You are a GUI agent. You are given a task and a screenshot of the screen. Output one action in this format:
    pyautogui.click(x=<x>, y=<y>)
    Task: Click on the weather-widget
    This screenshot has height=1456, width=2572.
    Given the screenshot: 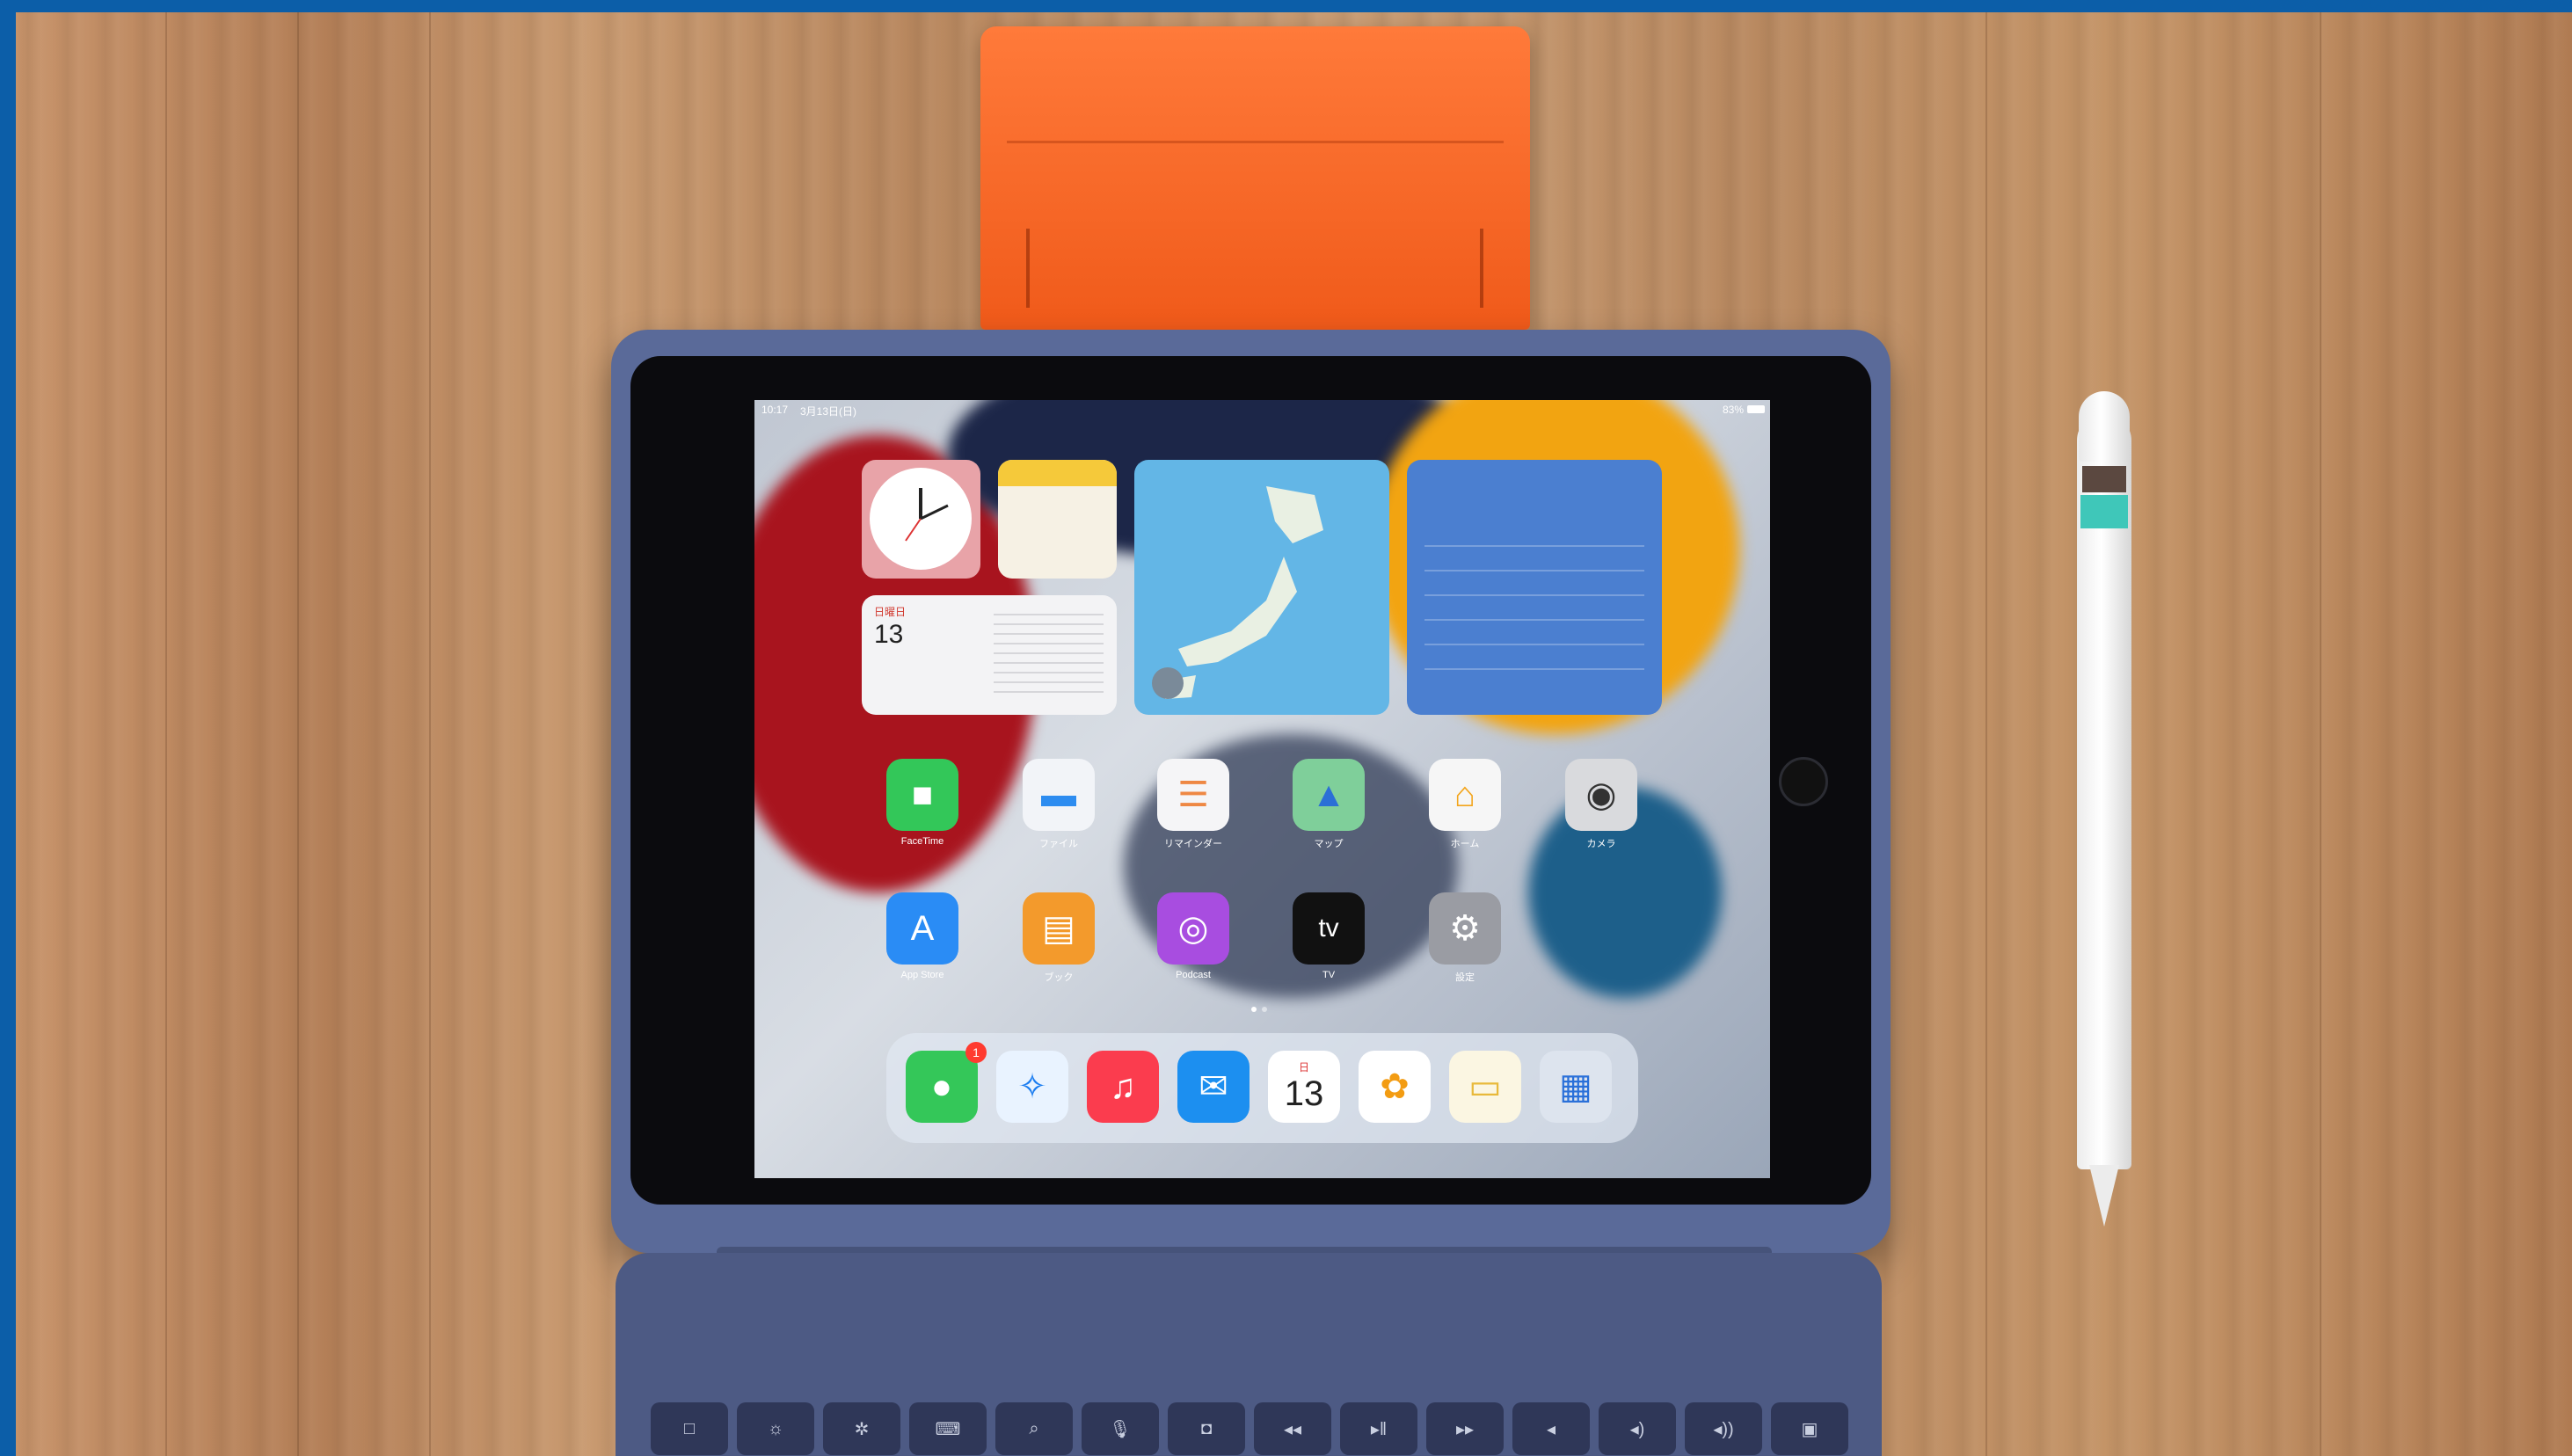 What is the action you would take?
    pyautogui.click(x=1534, y=587)
    